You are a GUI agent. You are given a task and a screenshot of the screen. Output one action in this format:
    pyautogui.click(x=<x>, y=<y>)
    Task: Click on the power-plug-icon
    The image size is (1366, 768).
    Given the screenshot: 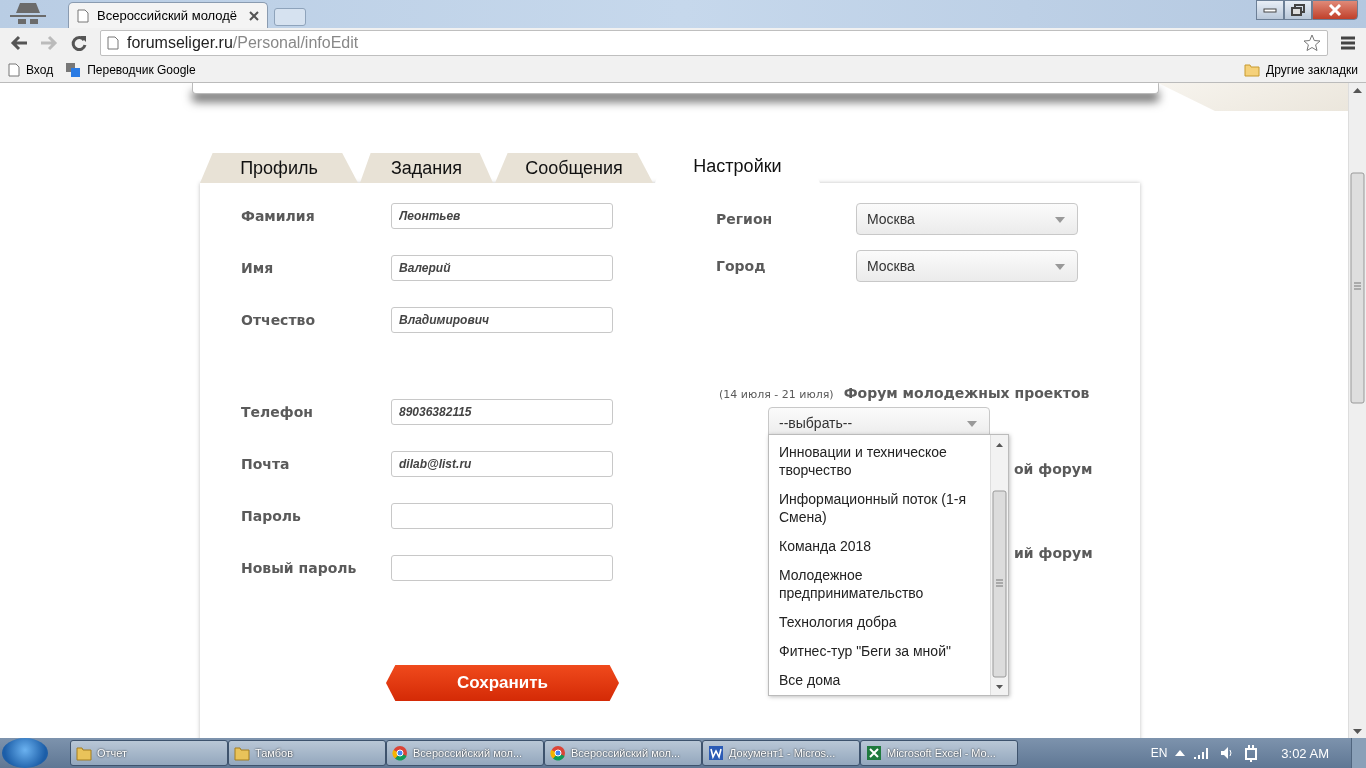 What is the action you would take?
    pyautogui.click(x=1251, y=753)
    